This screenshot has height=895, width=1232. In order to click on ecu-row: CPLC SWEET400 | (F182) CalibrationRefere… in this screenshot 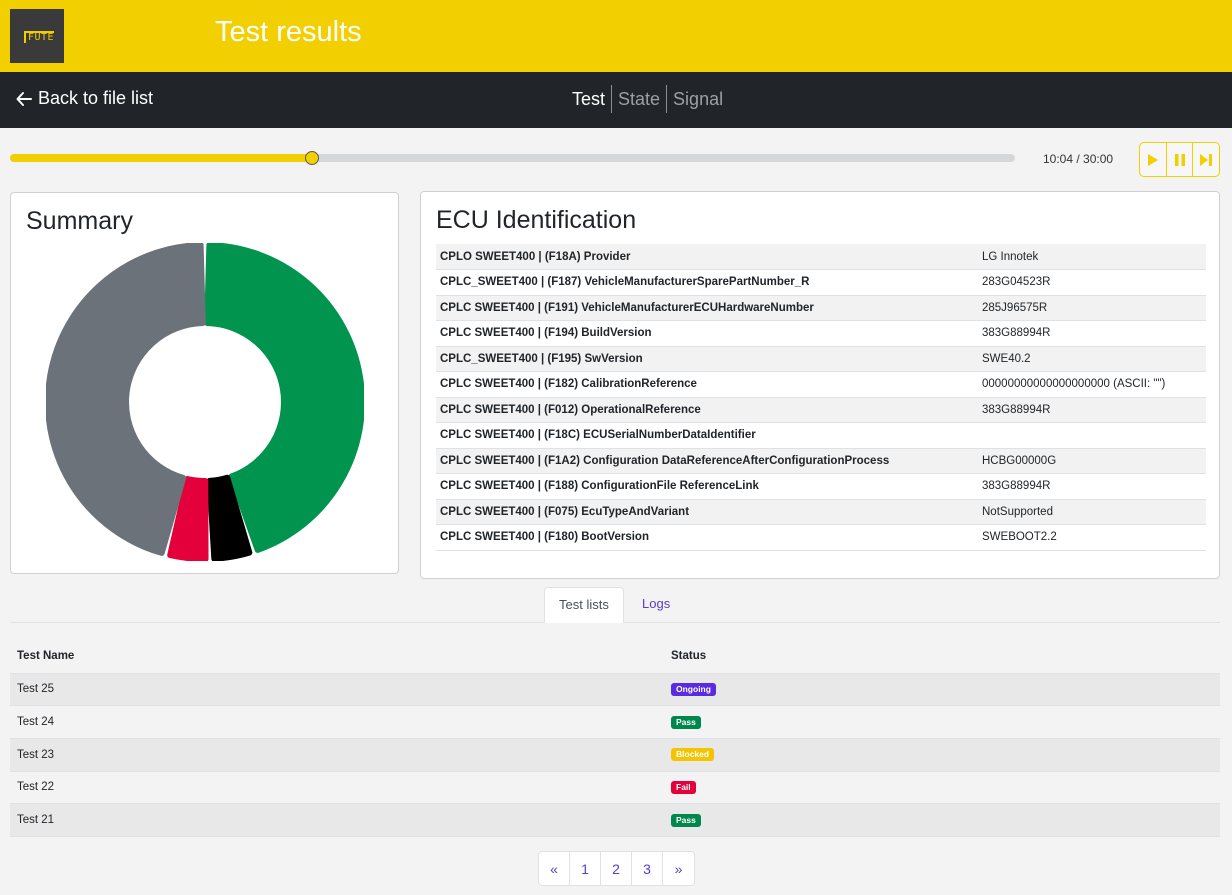, I will do `click(821, 384)`.